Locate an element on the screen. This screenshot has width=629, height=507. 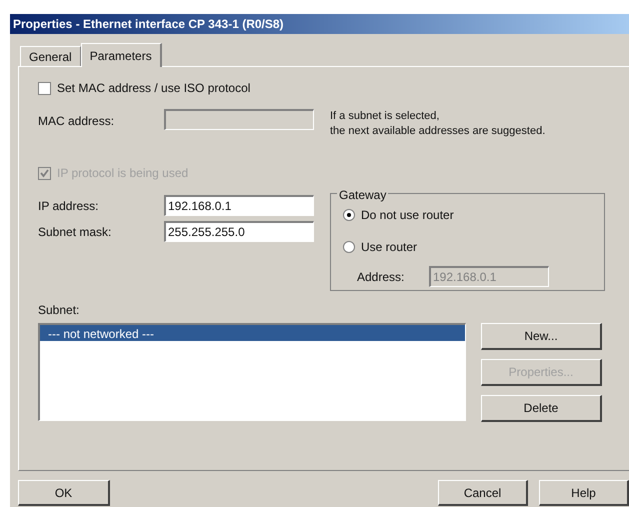
hint-text: If a subnet is selected, is located at coordinates (385, 116).